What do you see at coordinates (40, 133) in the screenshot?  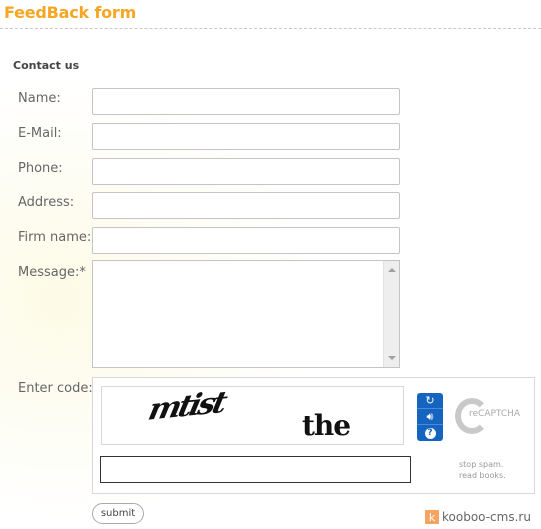 I see `email-label: E-Mail:` at bounding box center [40, 133].